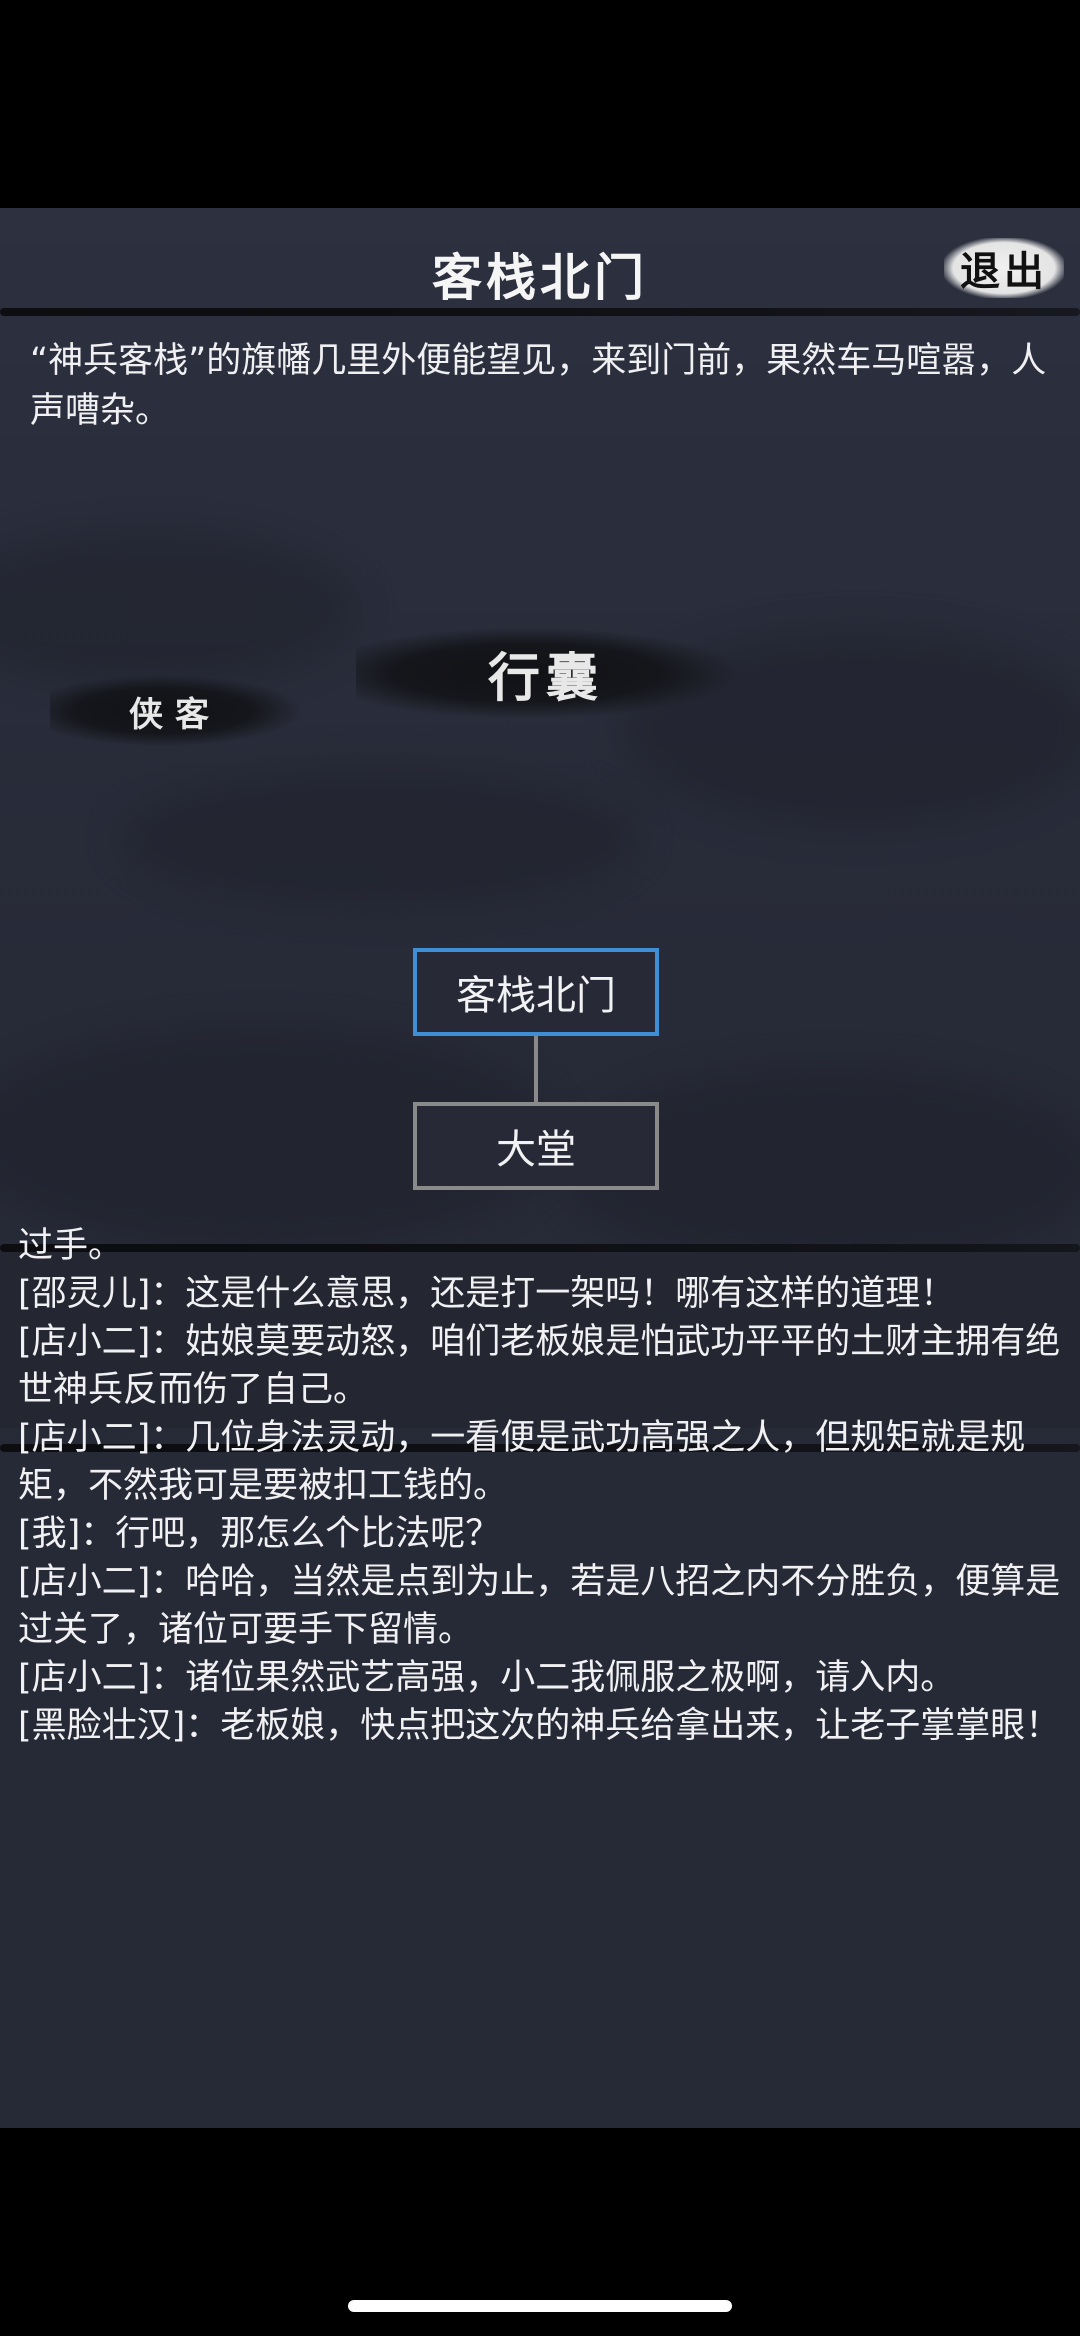  Describe the element at coordinates (536, 1150) in the screenshot. I see `map-node-label: 大堂` at that location.